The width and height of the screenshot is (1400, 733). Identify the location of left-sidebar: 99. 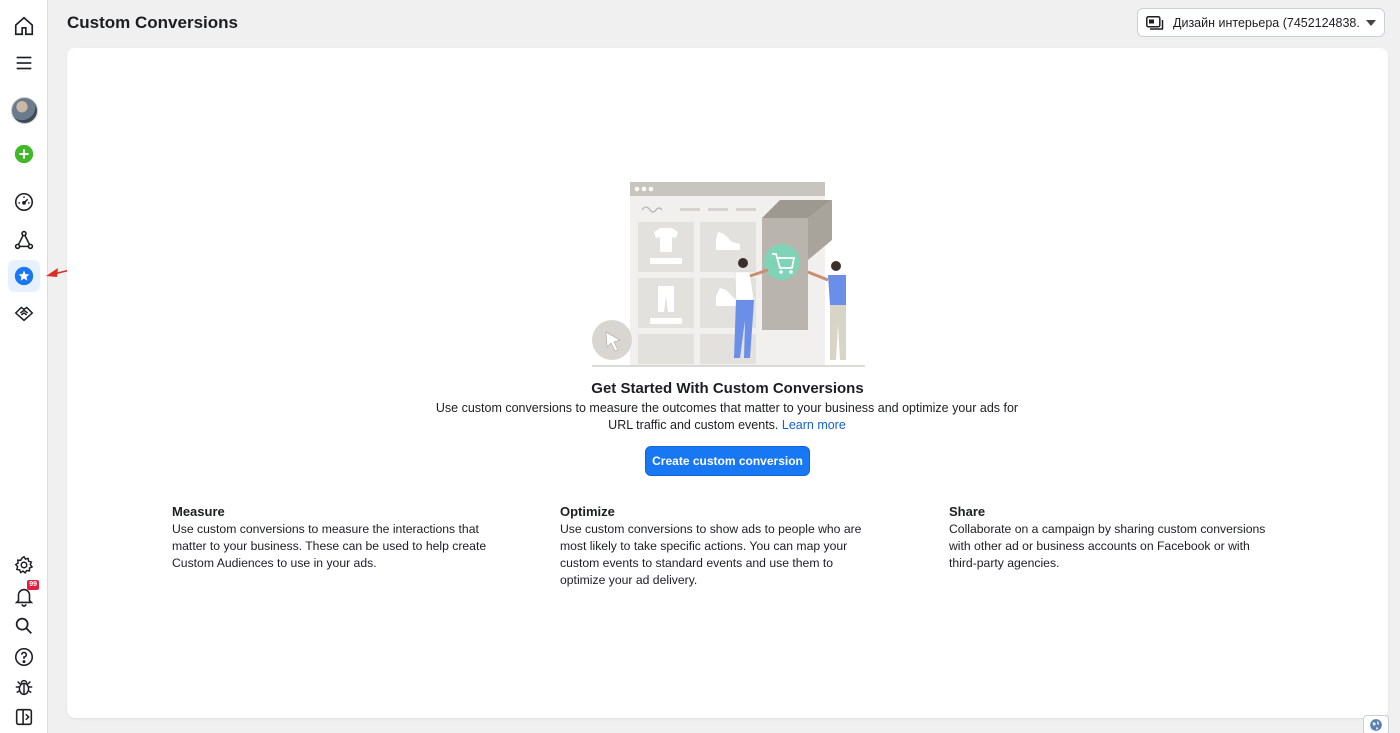
(24, 366).